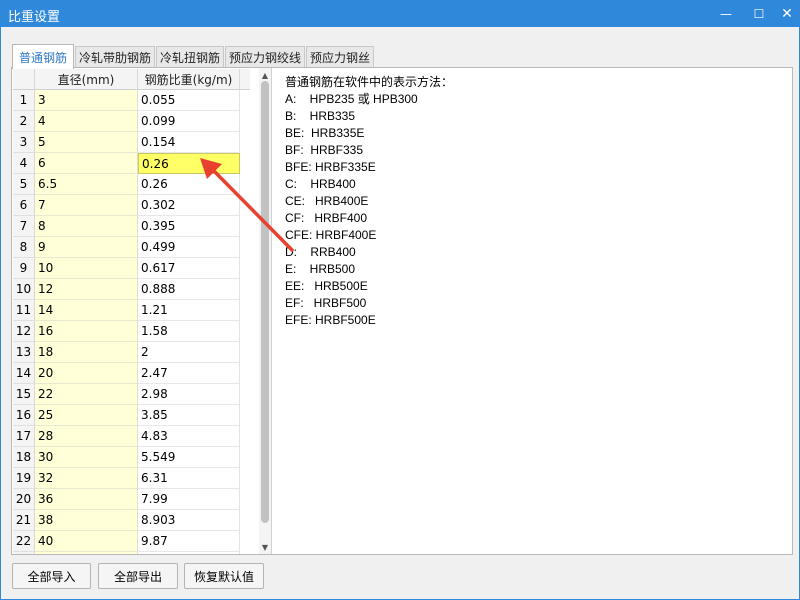 The width and height of the screenshot is (800, 600). Describe the element at coordinates (86, 100) in the screenshot. I see `diameter-cell: 3` at that location.